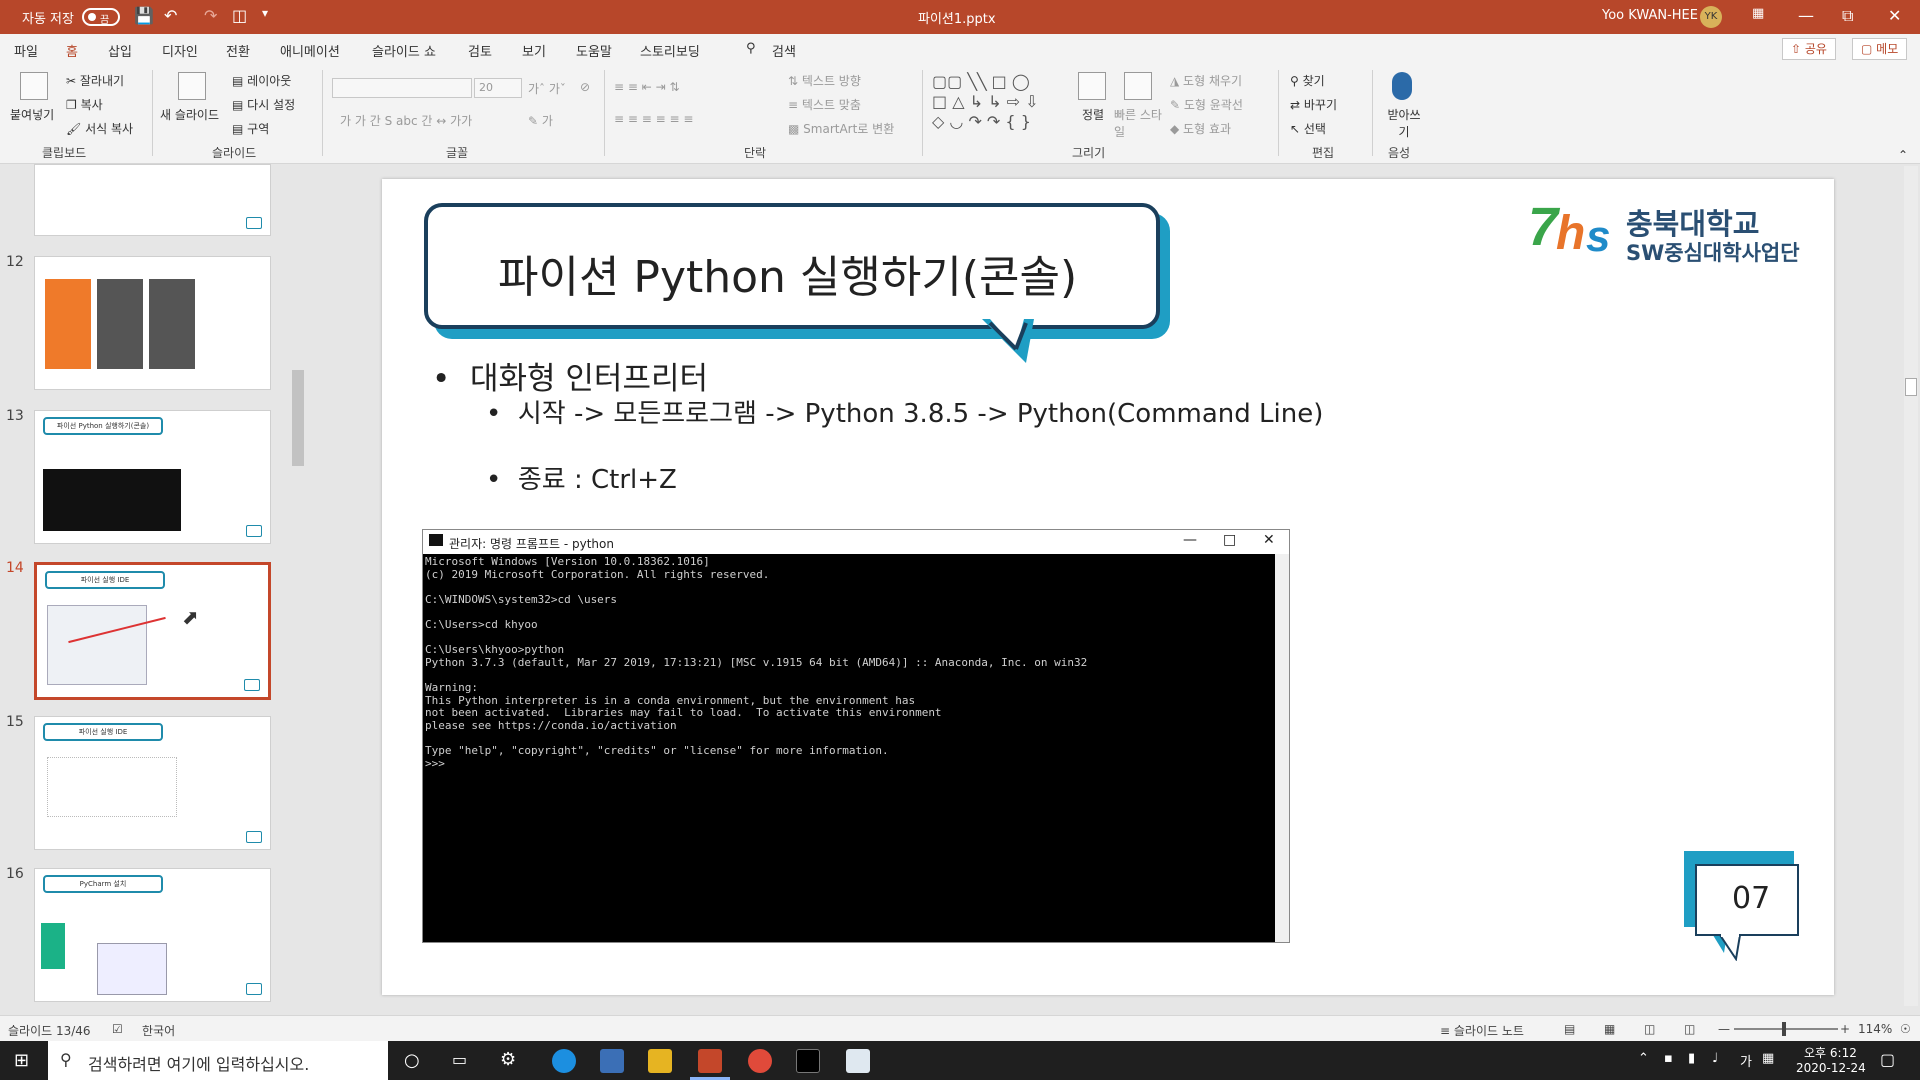 The image size is (1920, 1080). Describe the element at coordinates (1138, 86) in the screenshot. I see `quick-styles-icon` at that location.